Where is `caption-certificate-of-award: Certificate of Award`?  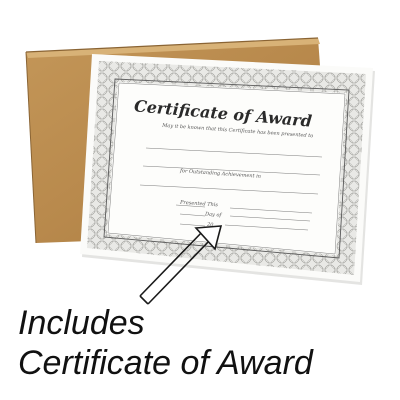 caption-certificate-of-award: Certificate of Award is located at coordinates (165, 363).